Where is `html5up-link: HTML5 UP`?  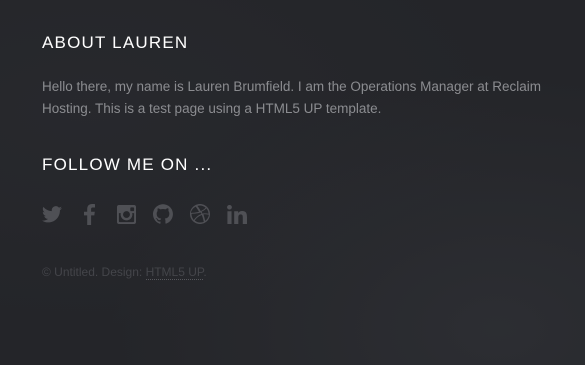
html5up-link: HTML5 UP is located at coordinates (174, 272).